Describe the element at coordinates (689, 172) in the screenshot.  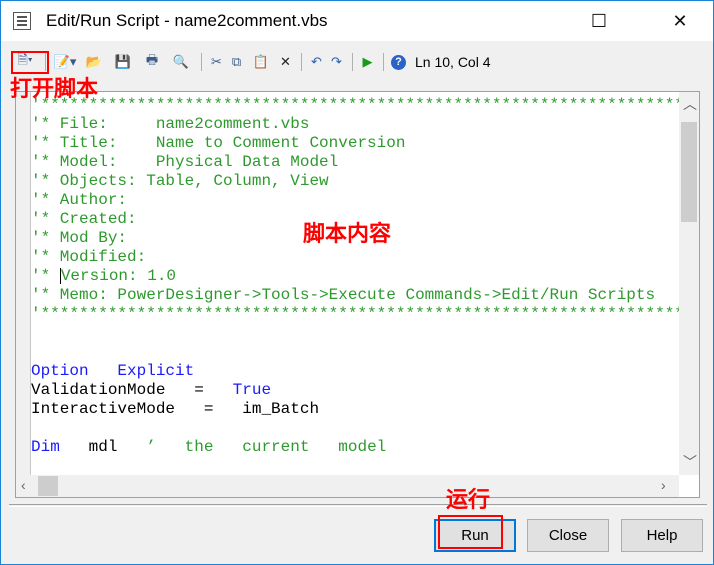
I see `vertical-scroll-thumb` at that location.